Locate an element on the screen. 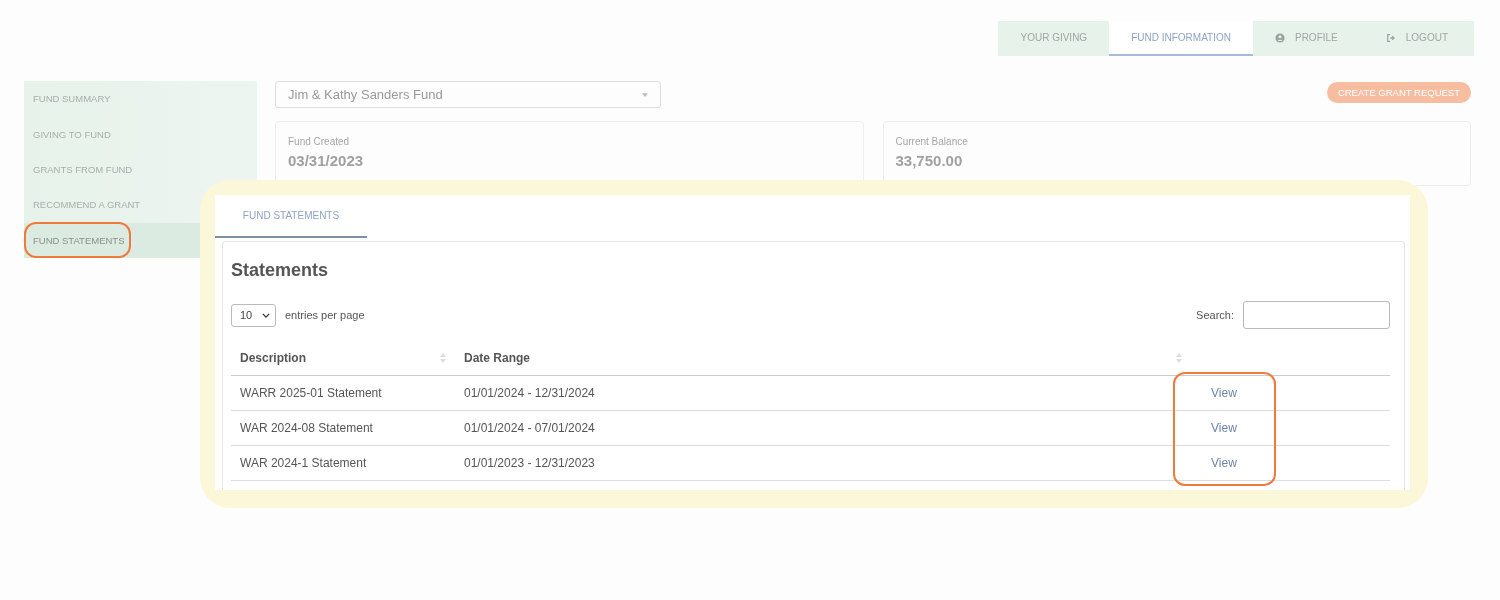  sidebar-item: FUND SUMMARY is located at coordinates (112, 99).